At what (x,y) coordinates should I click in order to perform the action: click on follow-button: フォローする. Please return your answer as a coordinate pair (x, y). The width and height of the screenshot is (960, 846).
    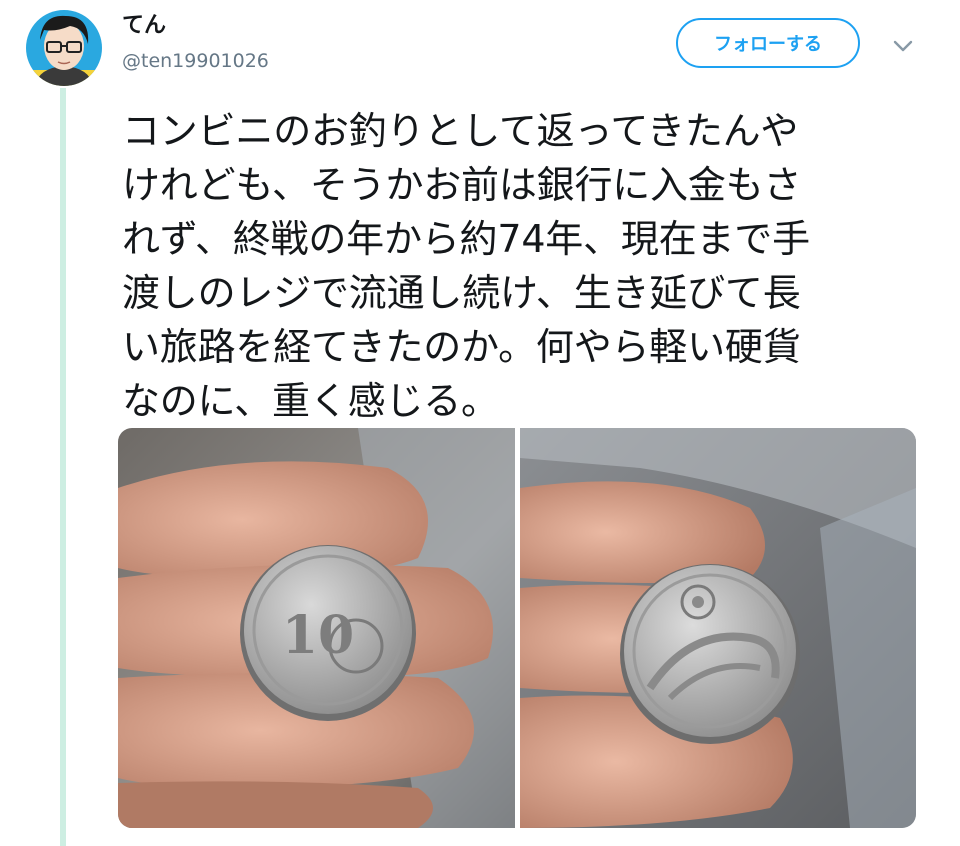
    Looking at the image, I should click on (768, 43).